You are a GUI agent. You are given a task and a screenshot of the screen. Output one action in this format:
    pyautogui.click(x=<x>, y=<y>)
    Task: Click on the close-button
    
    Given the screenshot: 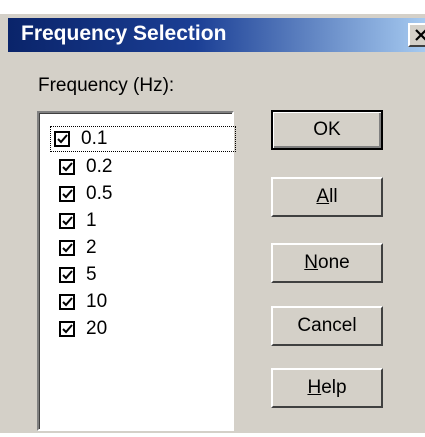 What is the action you would take?
    pyautogui.click(x=416, y=35)
    